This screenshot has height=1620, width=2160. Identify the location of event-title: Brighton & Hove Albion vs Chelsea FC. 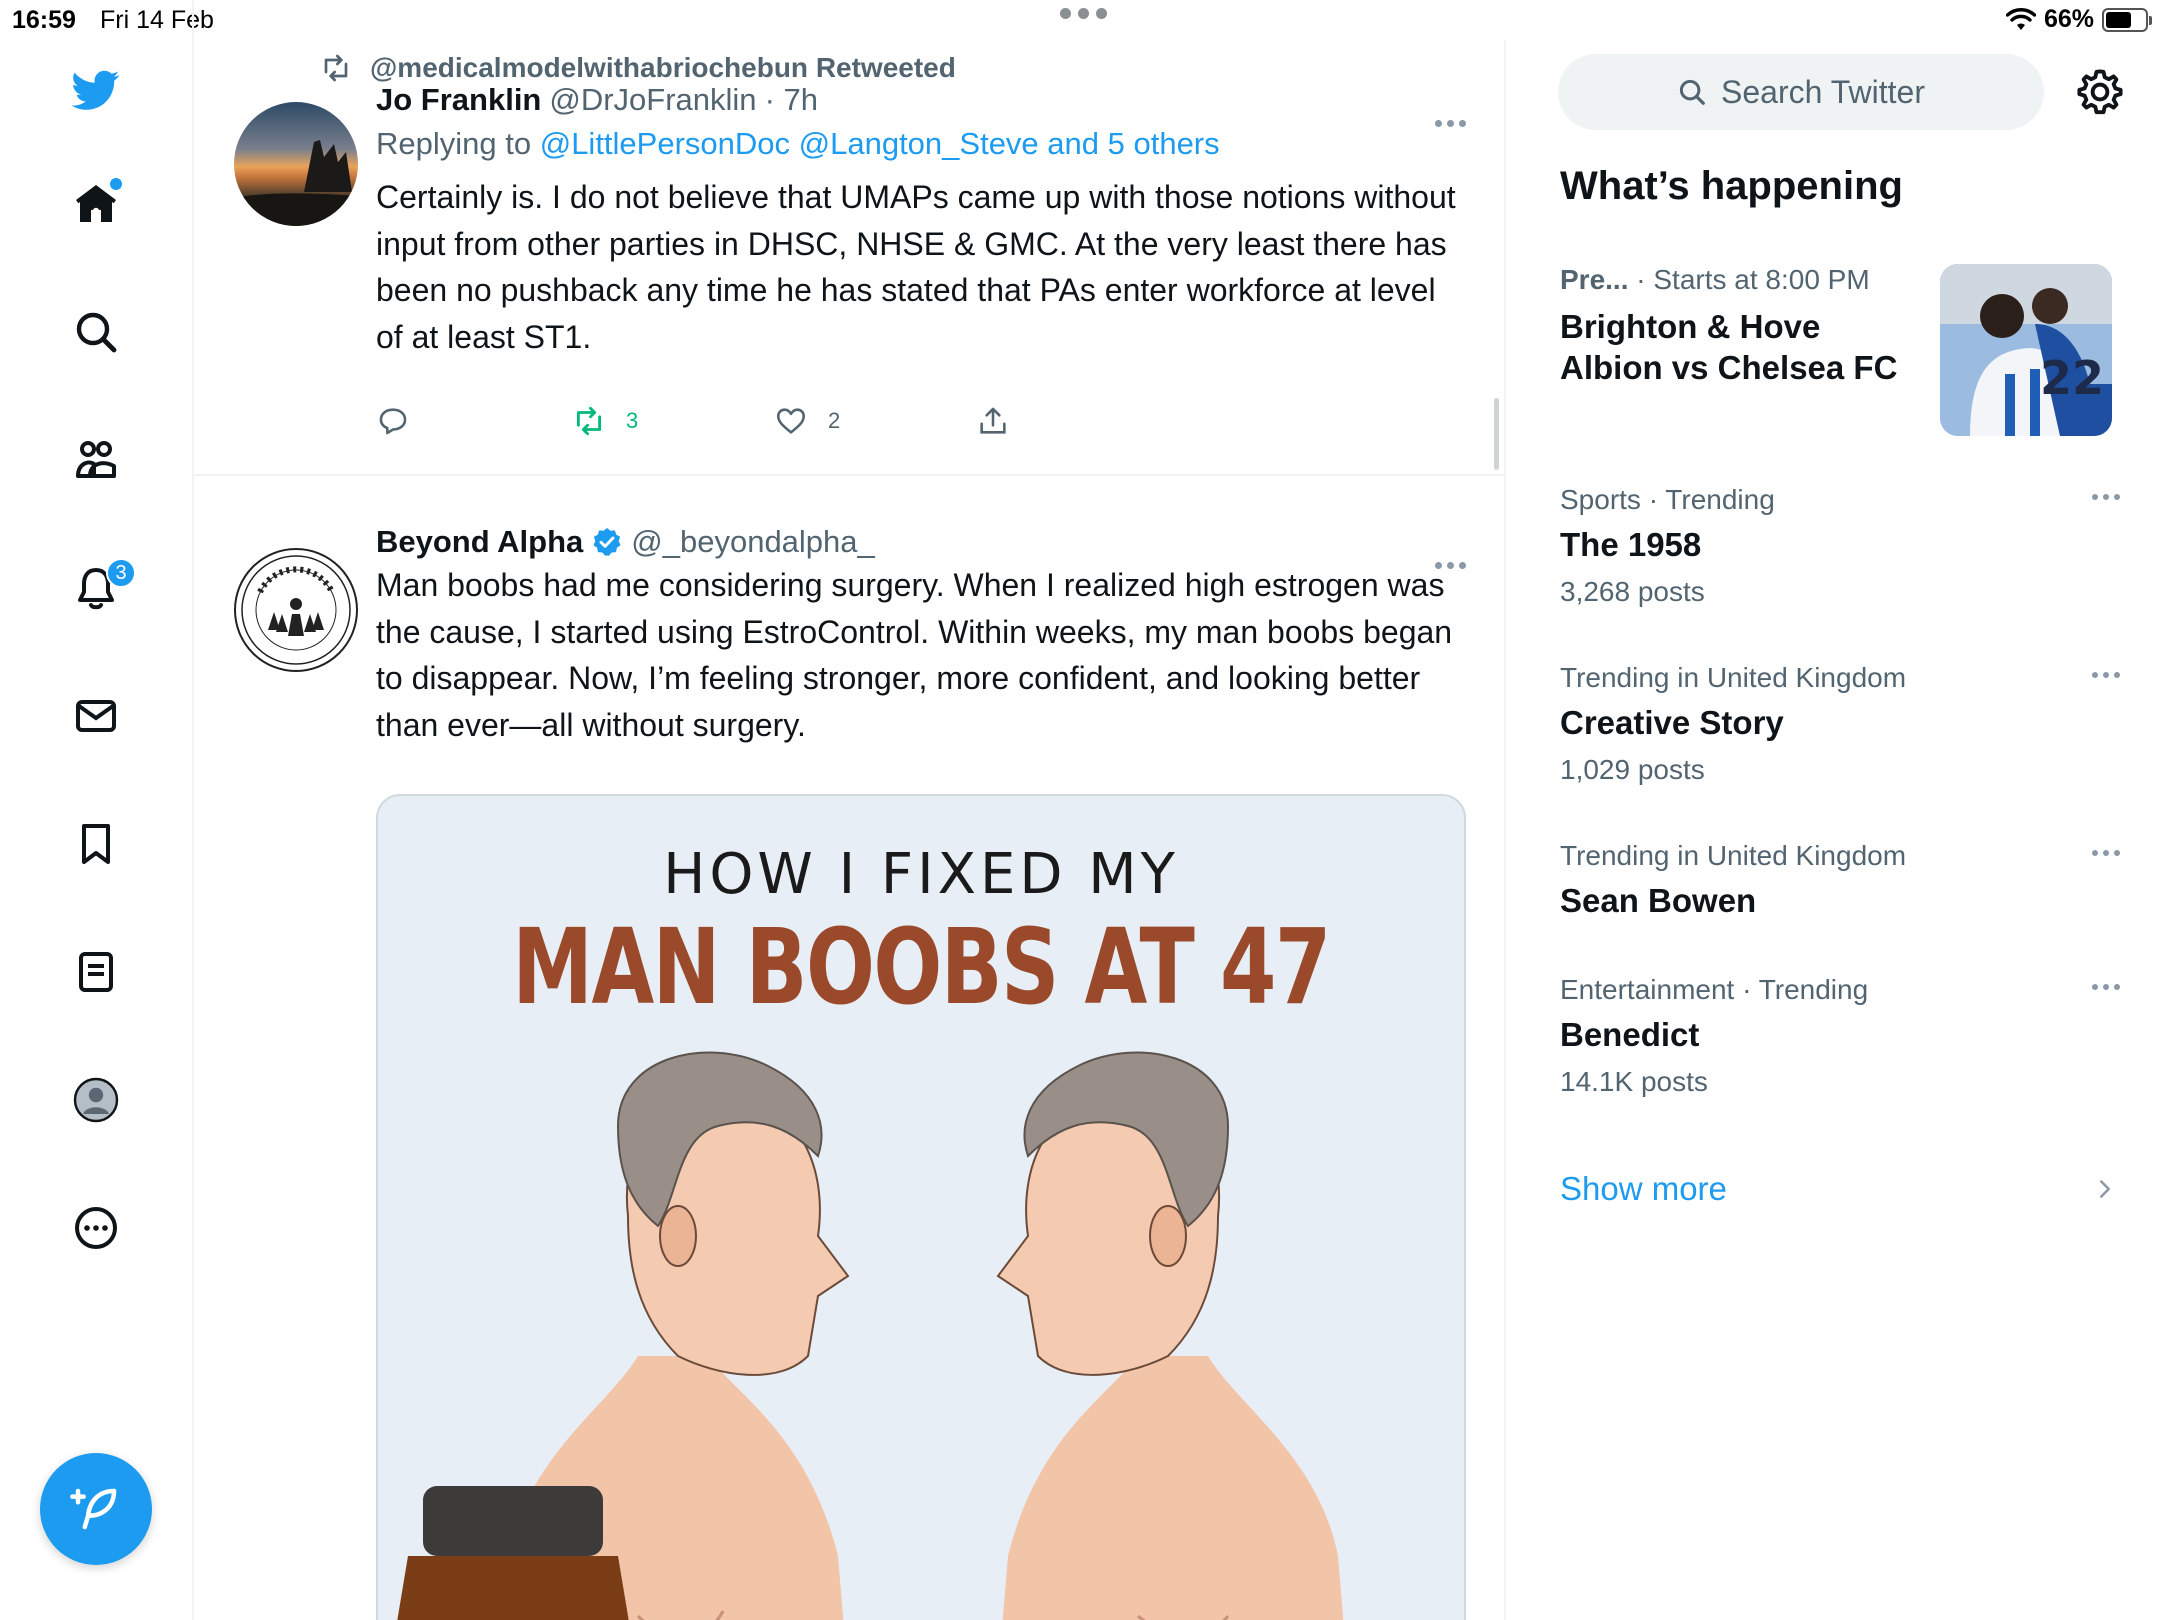
(1729, 347).